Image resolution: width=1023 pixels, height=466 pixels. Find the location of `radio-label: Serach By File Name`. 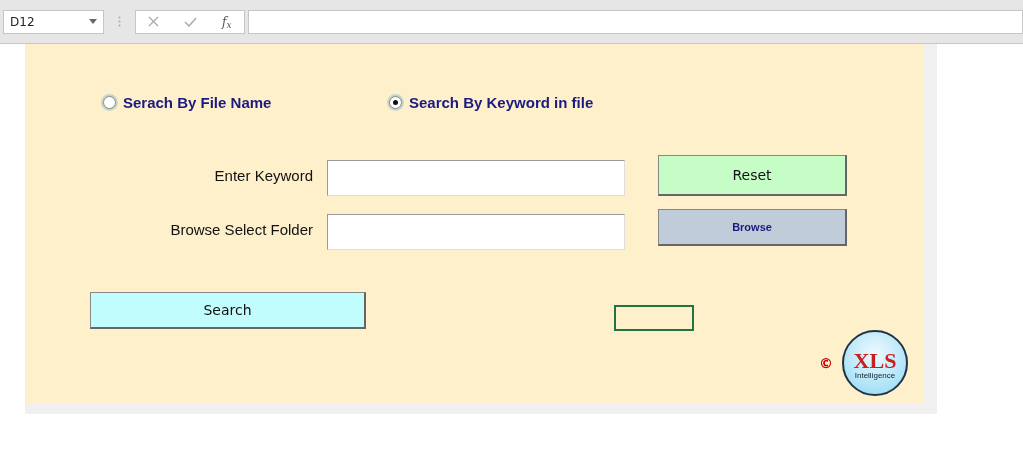

radio-label: Serach By File Name is located at coordinates (197, 103).